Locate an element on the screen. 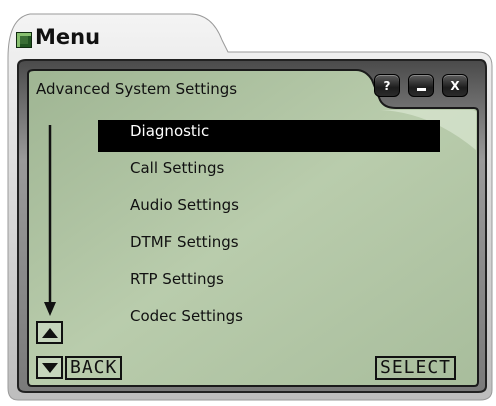 This screenshot has height=406, width=496. scroll-down-button is located at coordinates (49, 367).